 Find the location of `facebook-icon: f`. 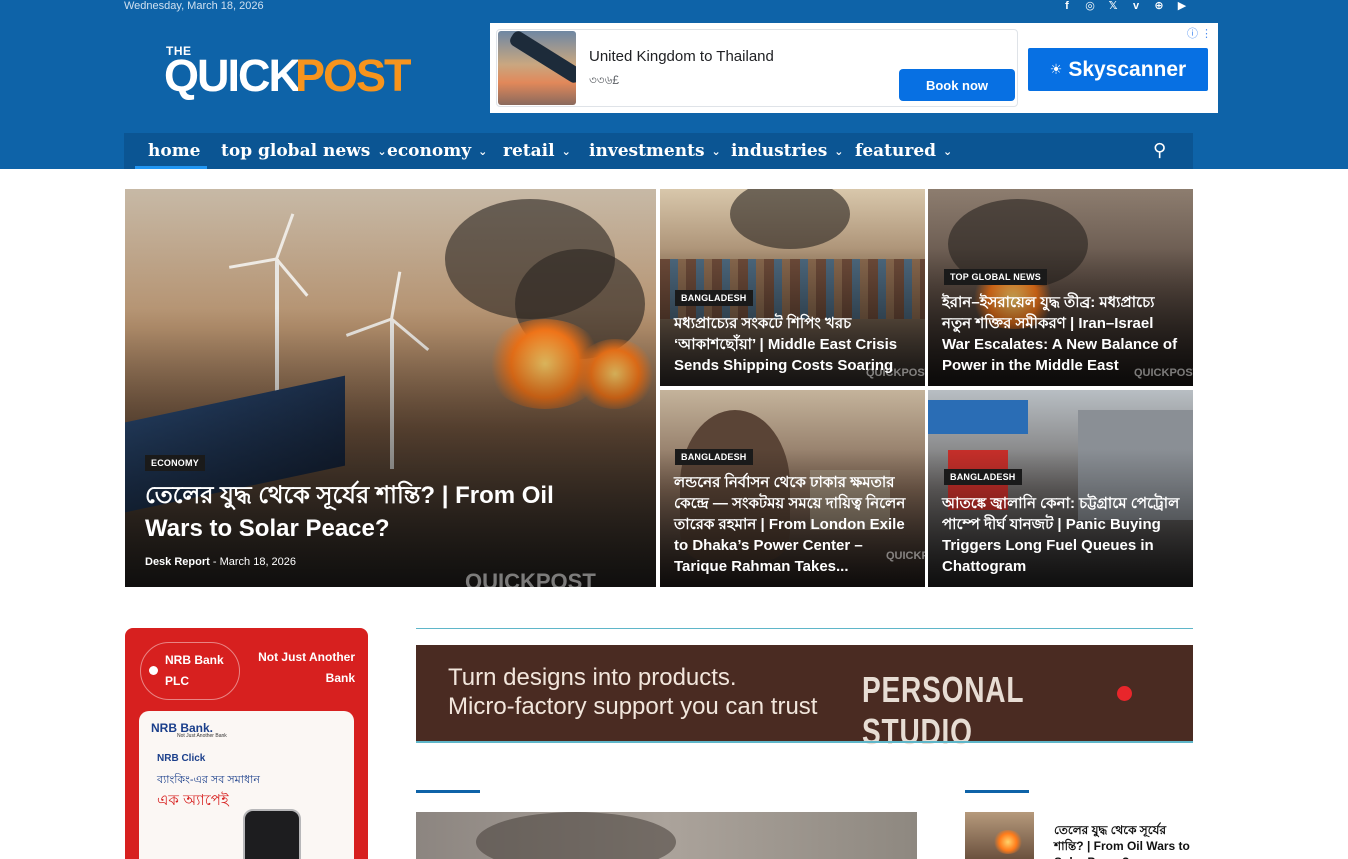

facebook-icon: f is located at coordinates (1067, 6).